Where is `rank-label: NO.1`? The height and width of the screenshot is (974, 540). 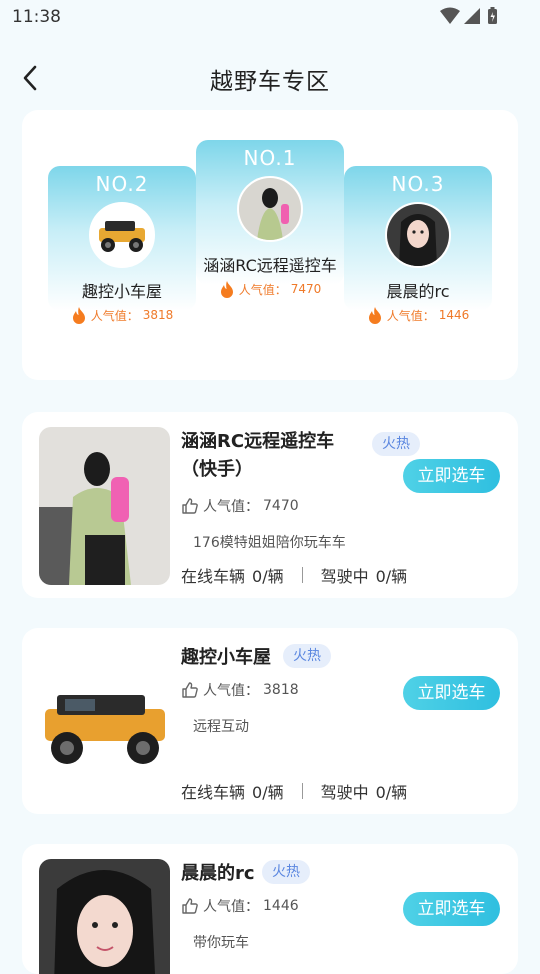
rank-label: NO.1 is located at coordinates (270, 158).